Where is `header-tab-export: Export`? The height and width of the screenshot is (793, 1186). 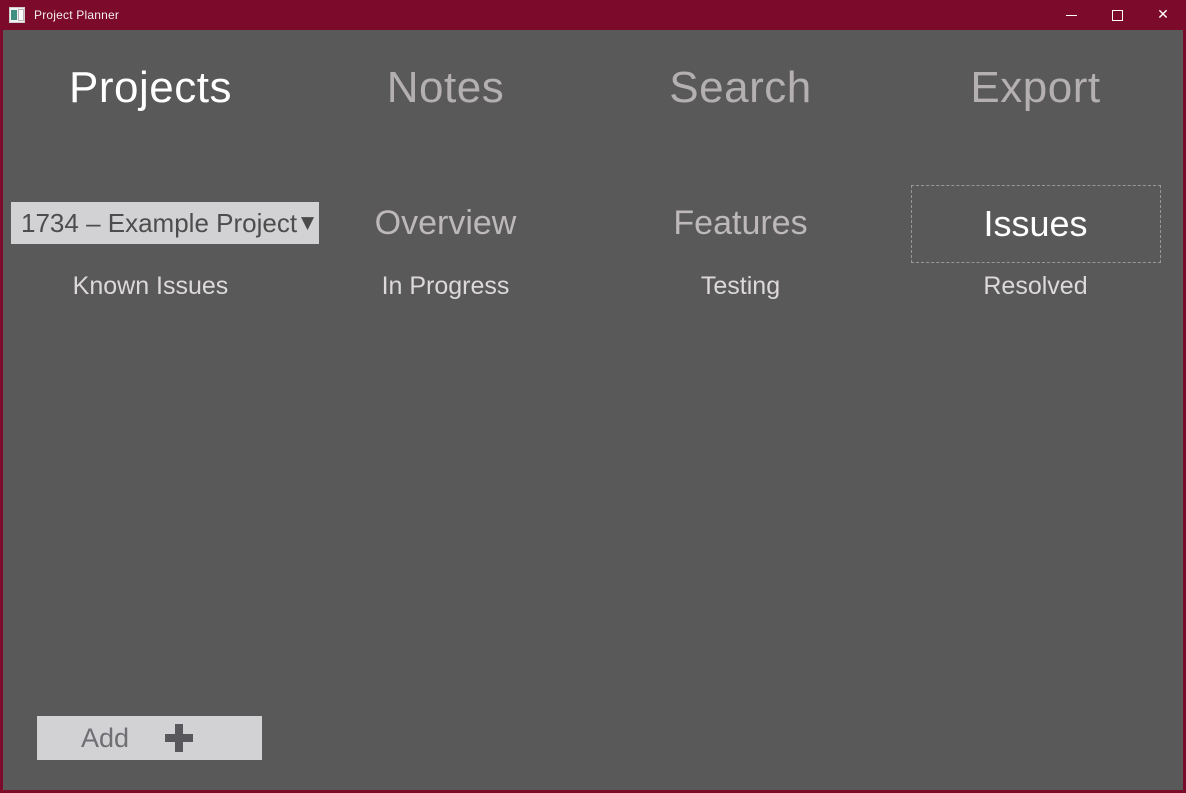 header-tab-export: Export is located at coordinates (1035, 88).